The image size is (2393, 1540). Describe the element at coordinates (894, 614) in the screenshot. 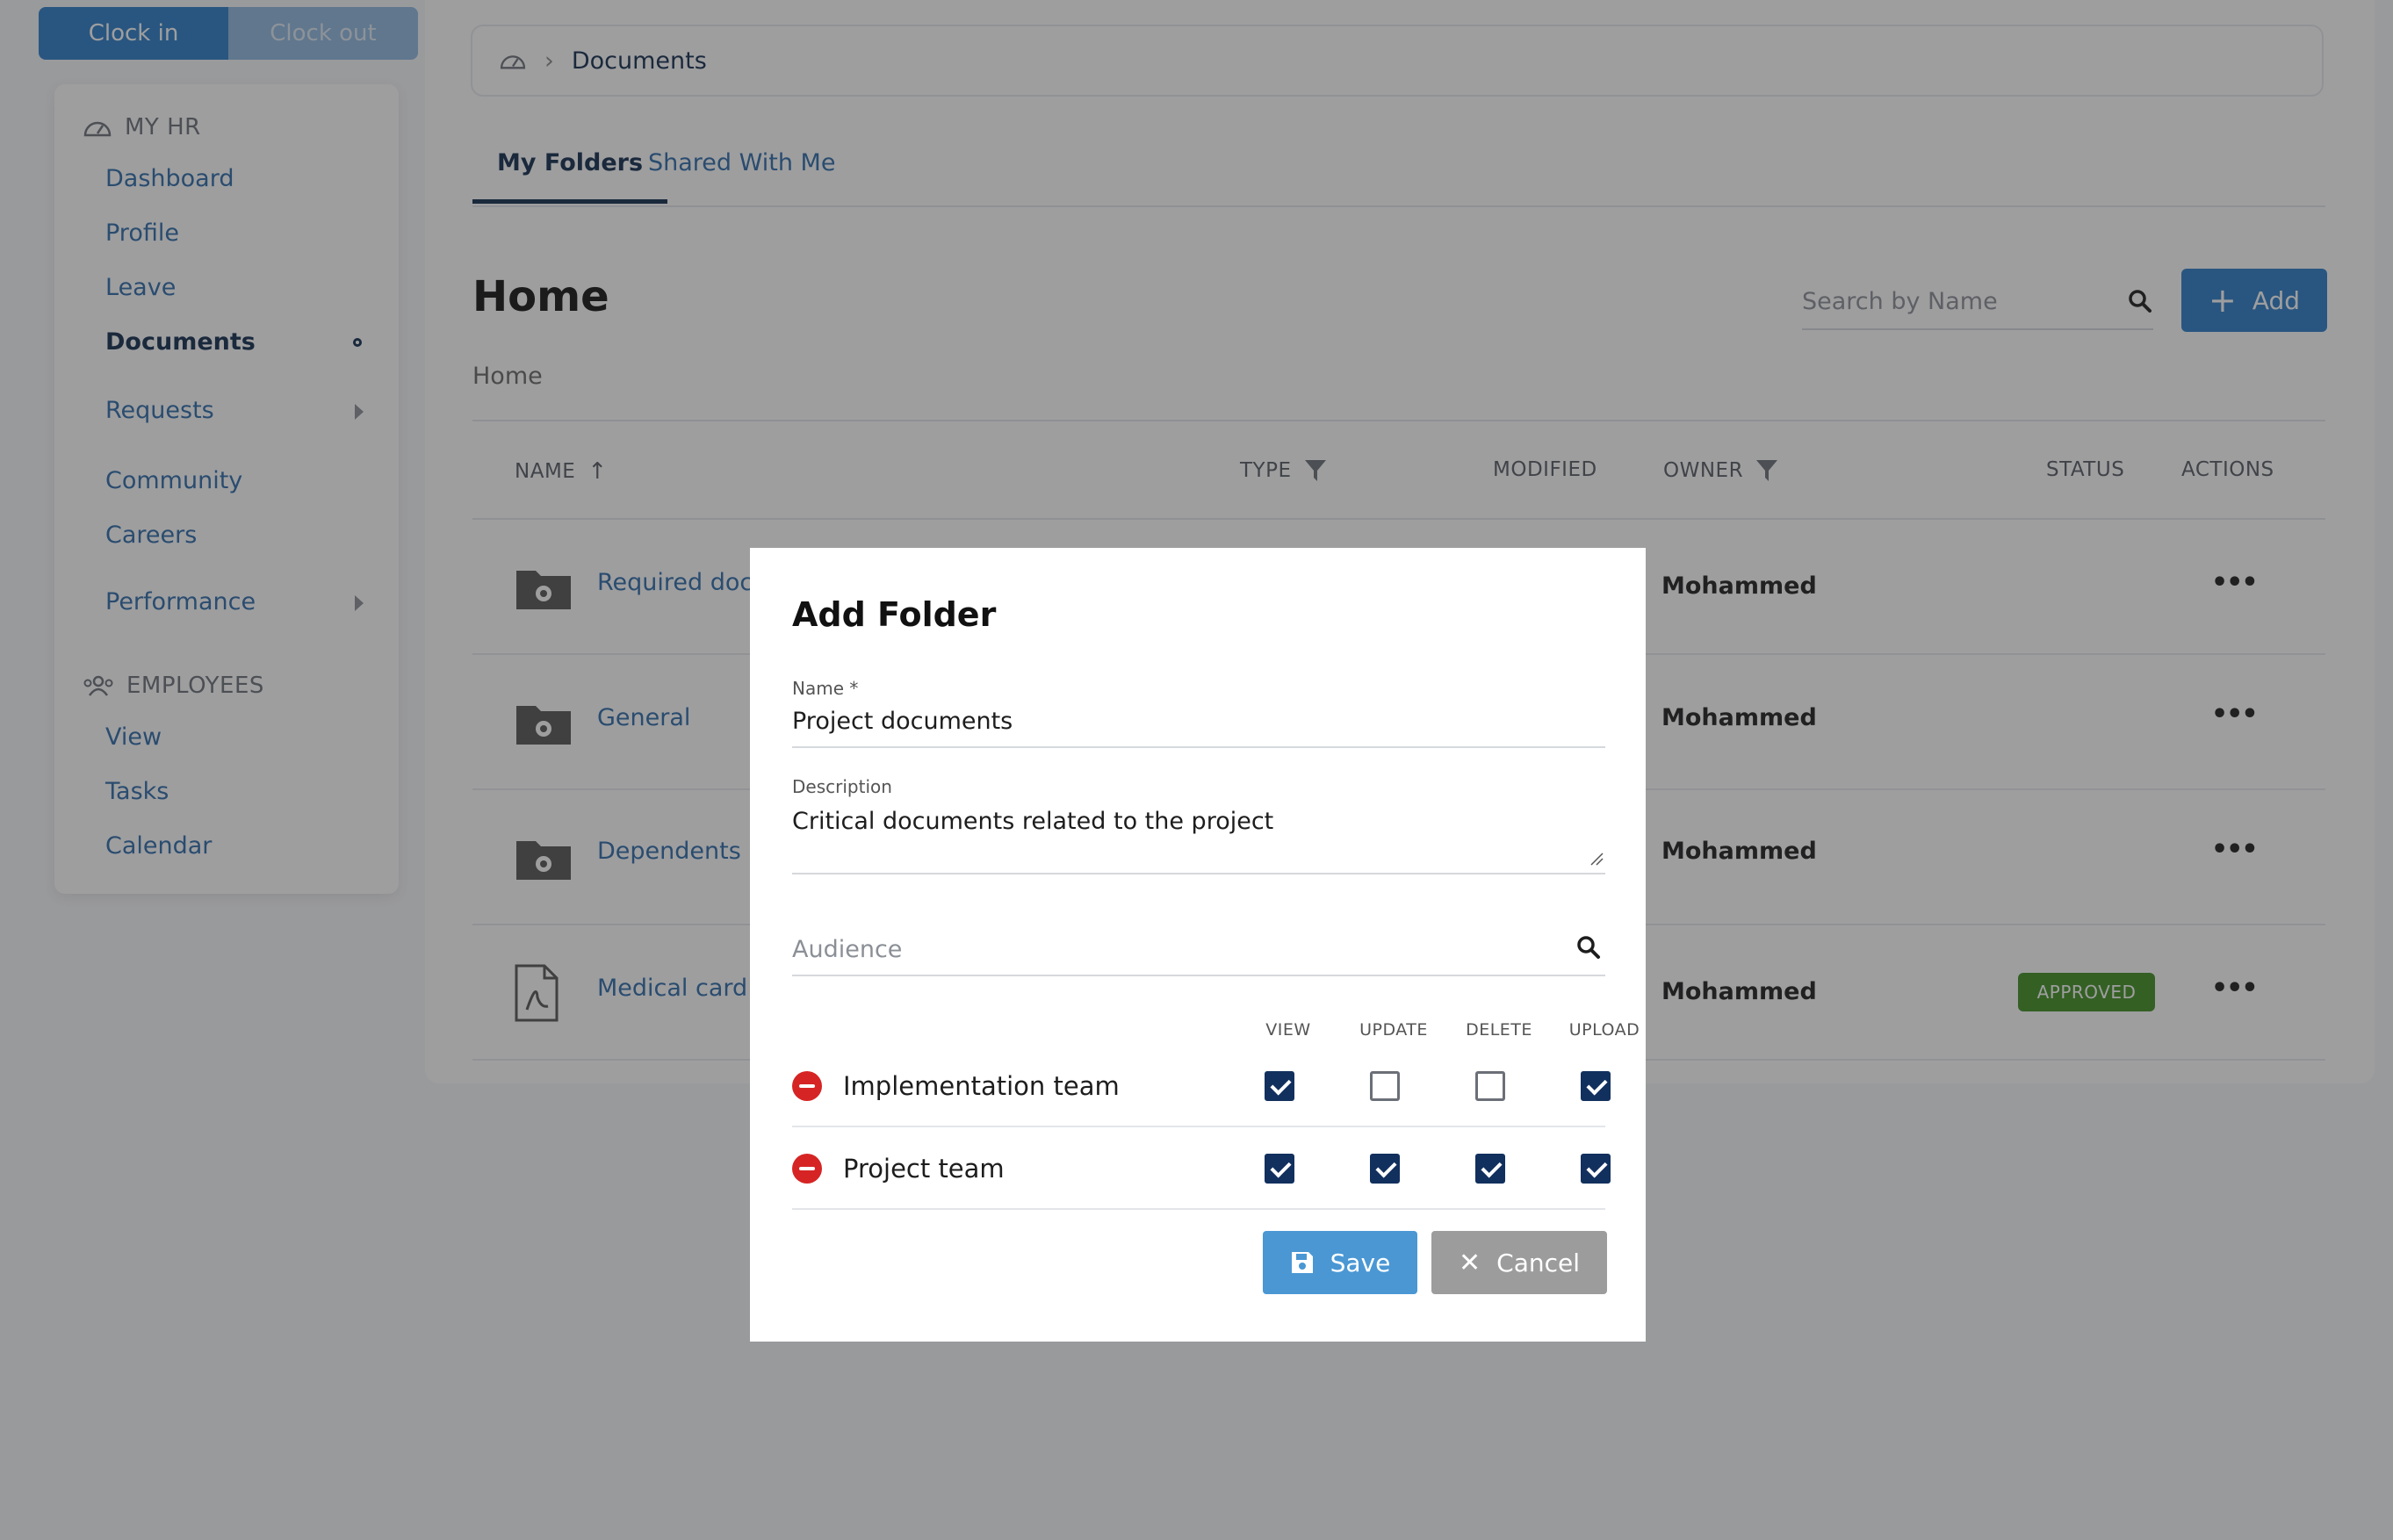

I see `dialog-title: Add Folder` at that location.